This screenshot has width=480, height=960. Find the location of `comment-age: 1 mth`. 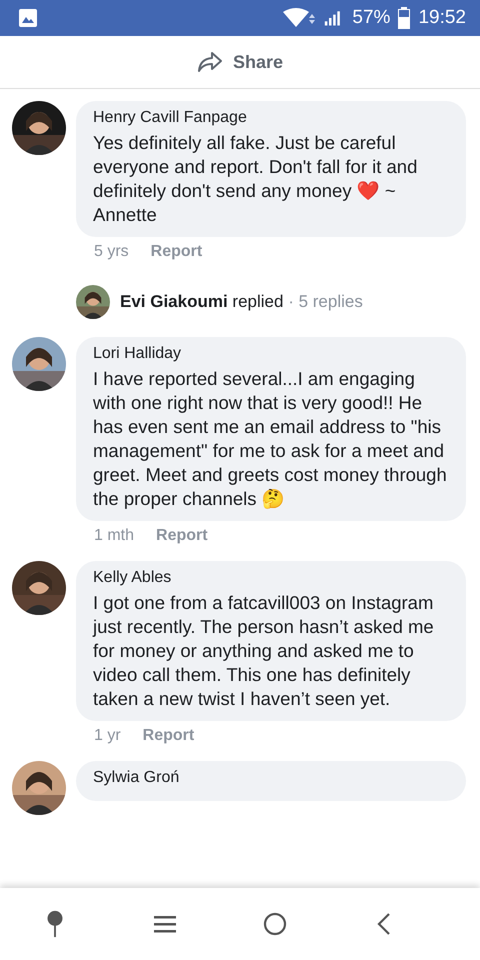

comment-age: 1 mth is located at coordinates (114, 536).